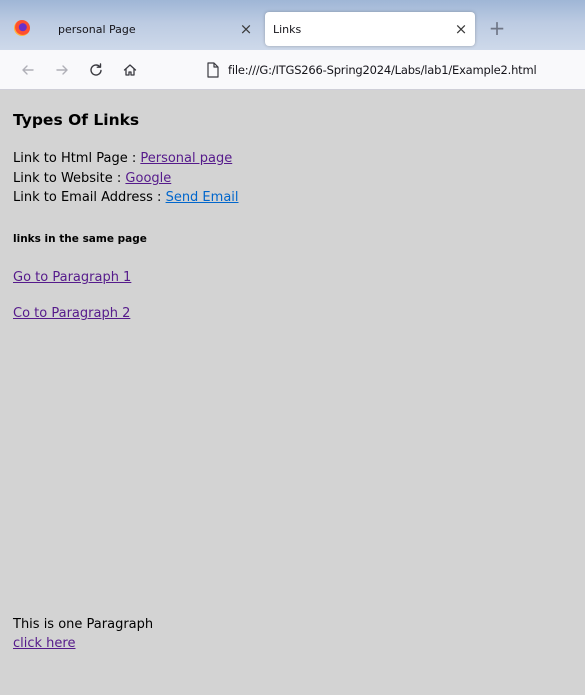  I want to click on anchor-row-1: Go to Paragraph 1, so click(72, 277).